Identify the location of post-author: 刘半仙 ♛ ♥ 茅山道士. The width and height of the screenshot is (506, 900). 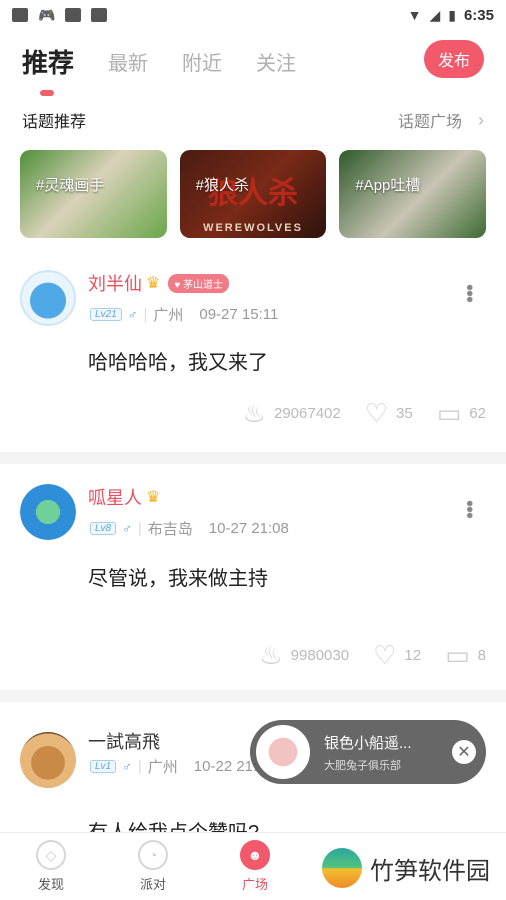
(159, 283).